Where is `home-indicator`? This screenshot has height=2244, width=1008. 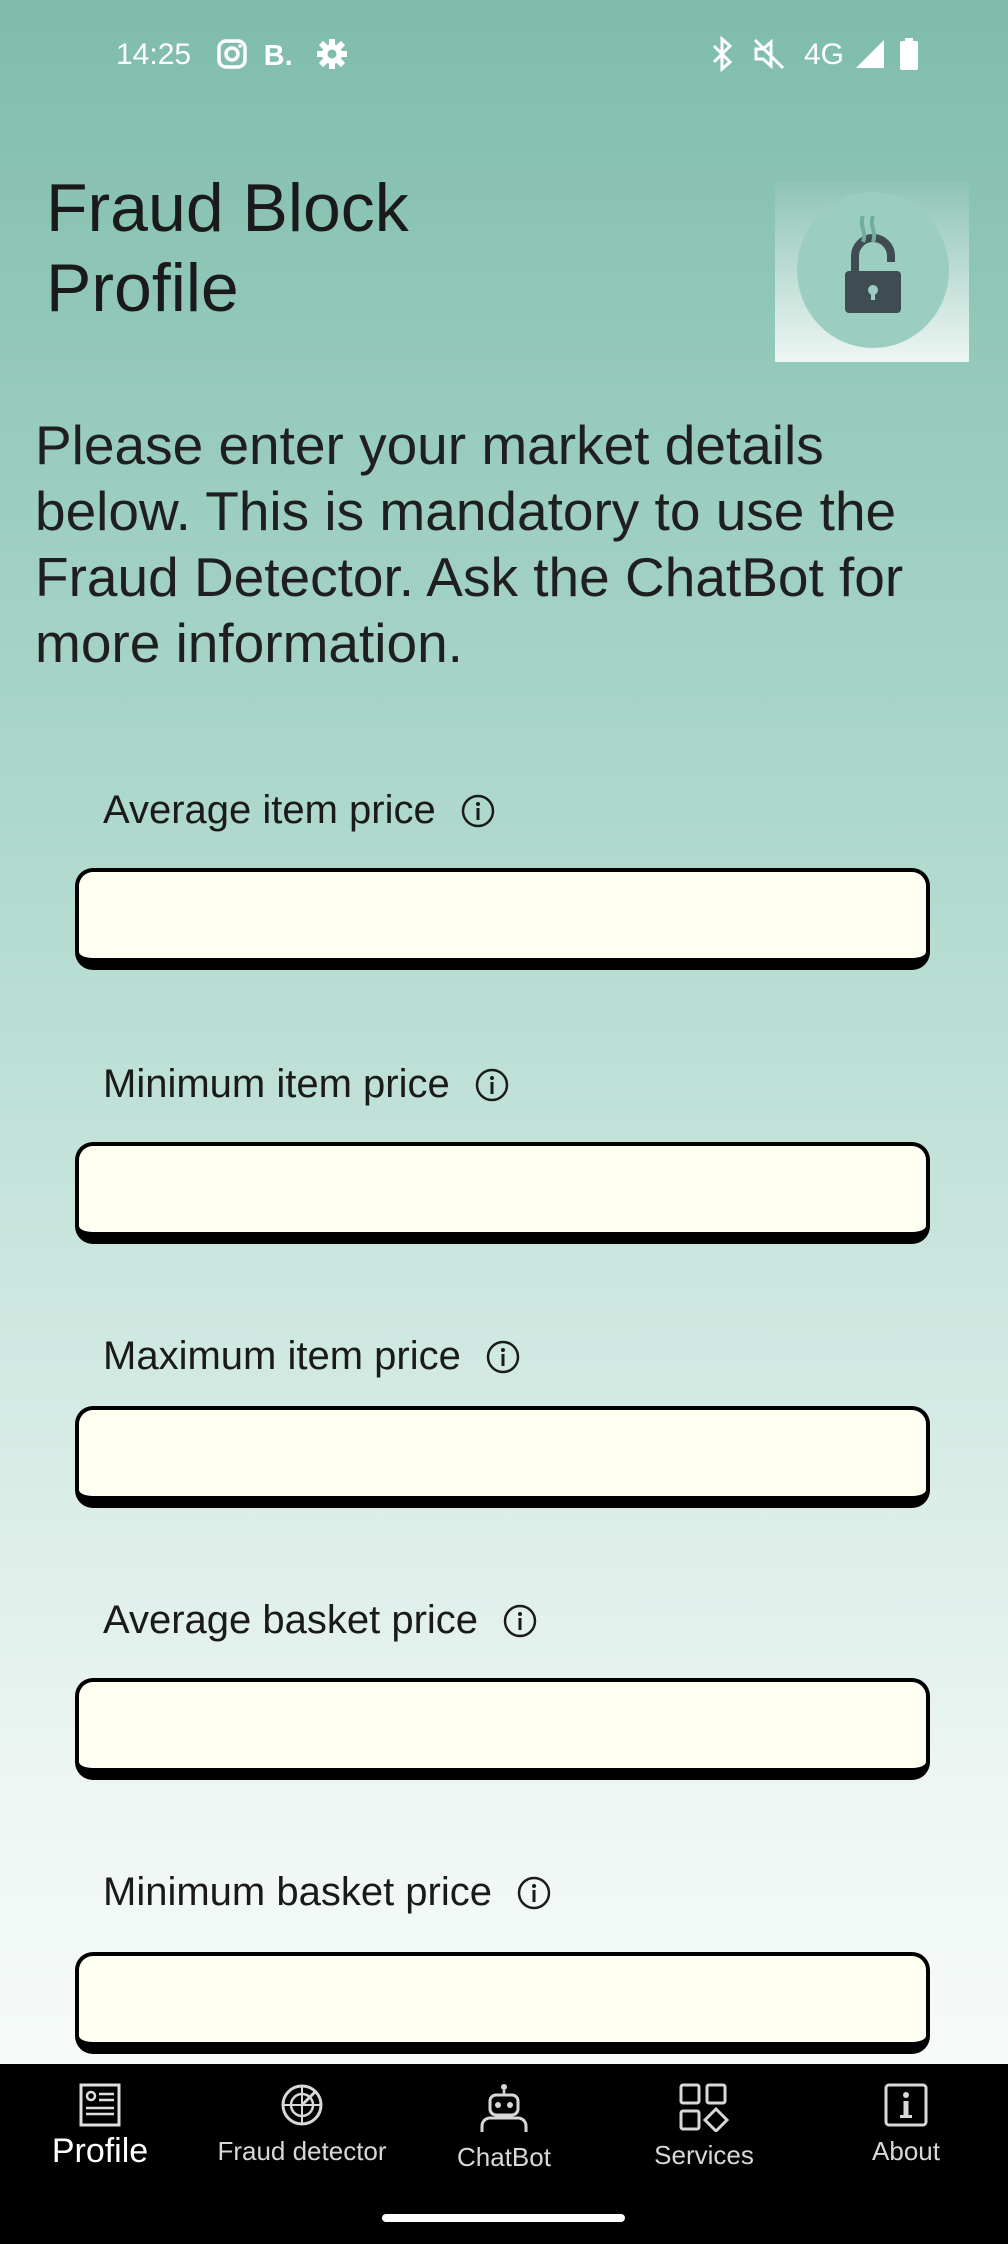
home-indicator is located at coordinates (503, 2218).